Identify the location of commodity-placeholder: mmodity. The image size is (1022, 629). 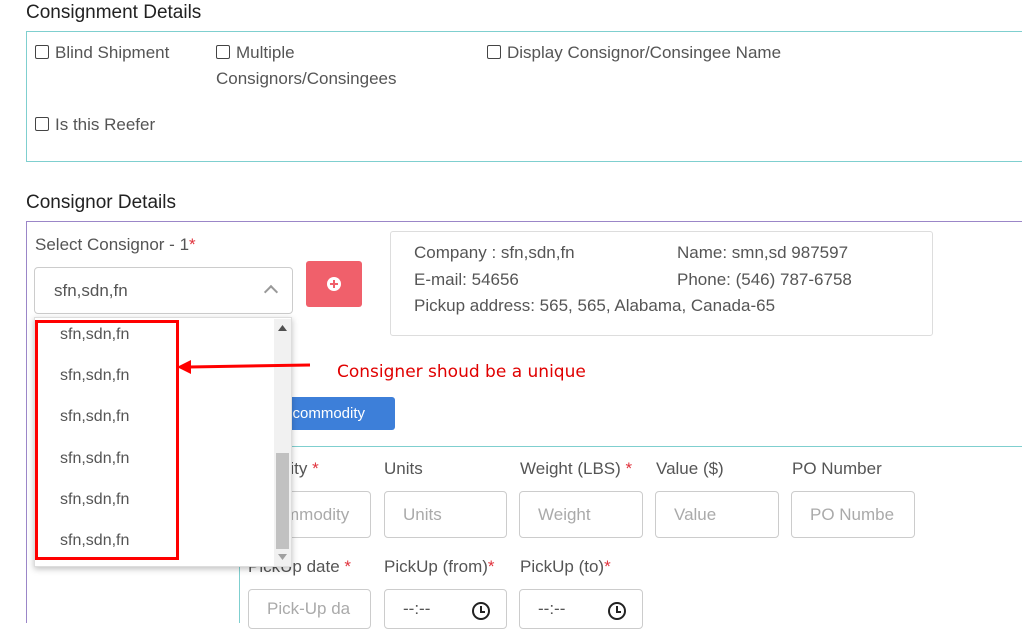
(317, 514).